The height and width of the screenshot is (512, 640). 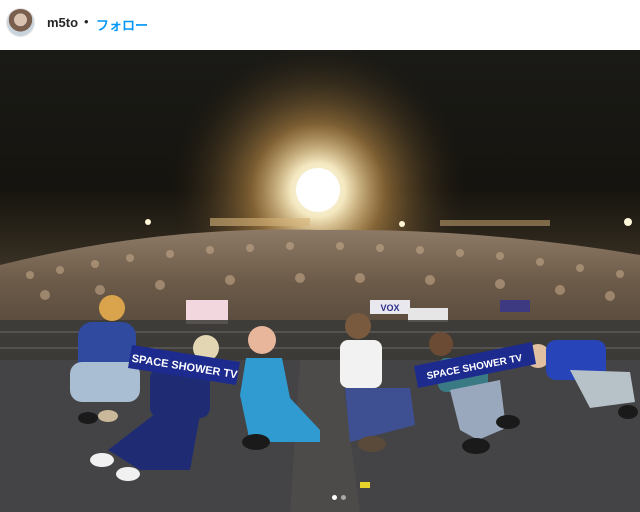 What do you see at coordinates (320, 25) in the screenshot?
I see `post-header: m5to • フォロー` at bounding box center [320, 25].